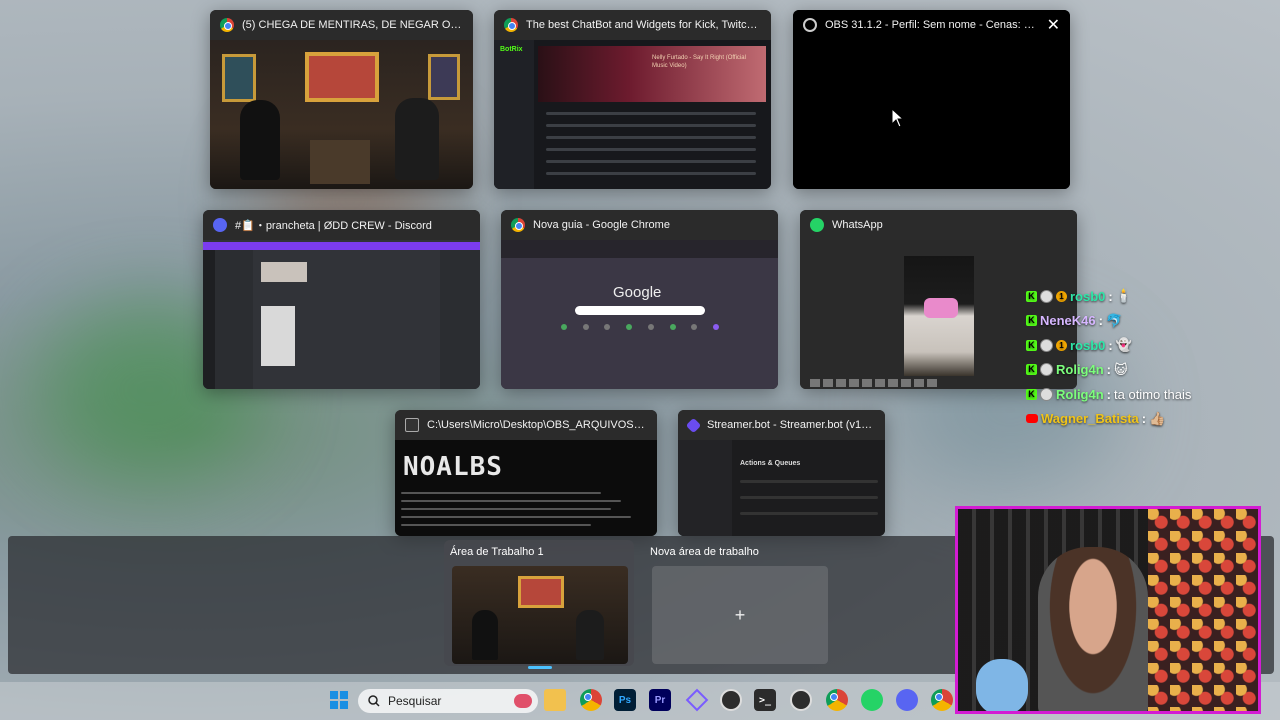 Image resolution: width=1280 pixels, height=720 pixels. What do you see at coordinates (1068, 321) in the screenshot?
I see `chat-username: NeneK46` at bounding box center [1068, 321].